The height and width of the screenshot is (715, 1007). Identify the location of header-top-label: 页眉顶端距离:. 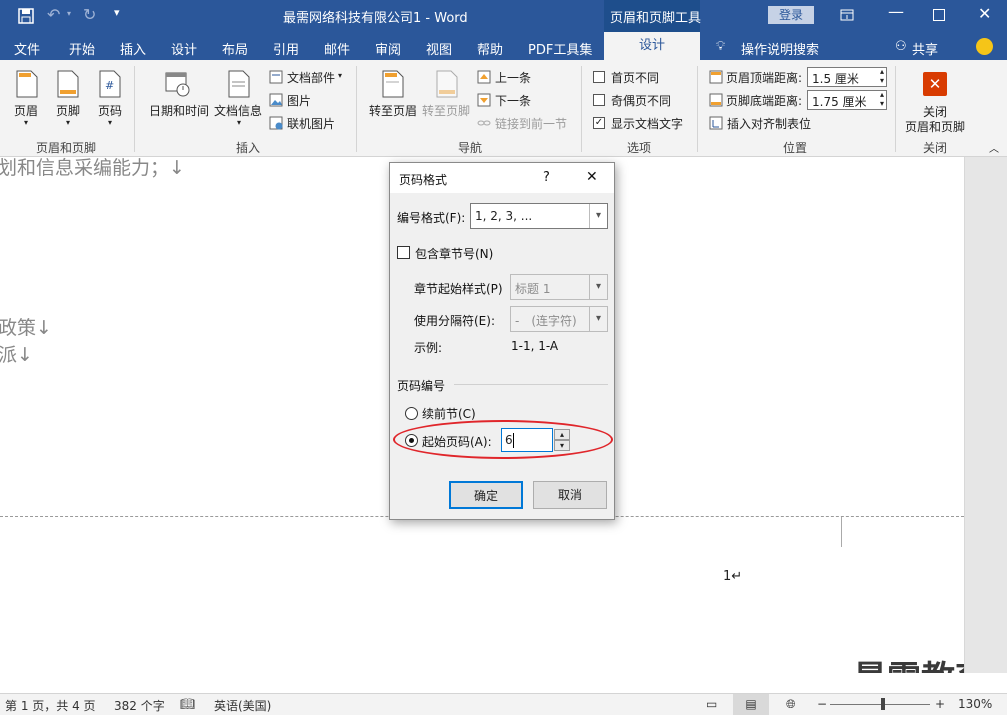
(764, 78).